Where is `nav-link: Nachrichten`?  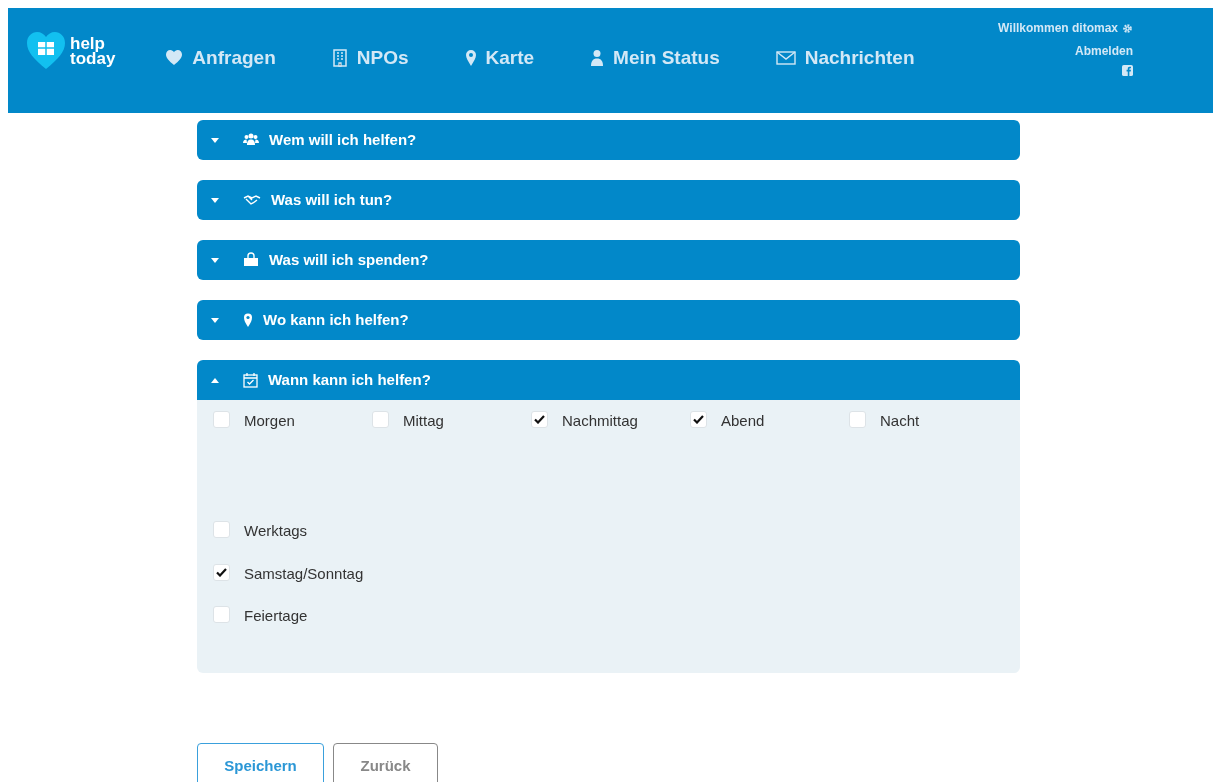
nav-link: Nachrichten is located at coordinates (845, 58).